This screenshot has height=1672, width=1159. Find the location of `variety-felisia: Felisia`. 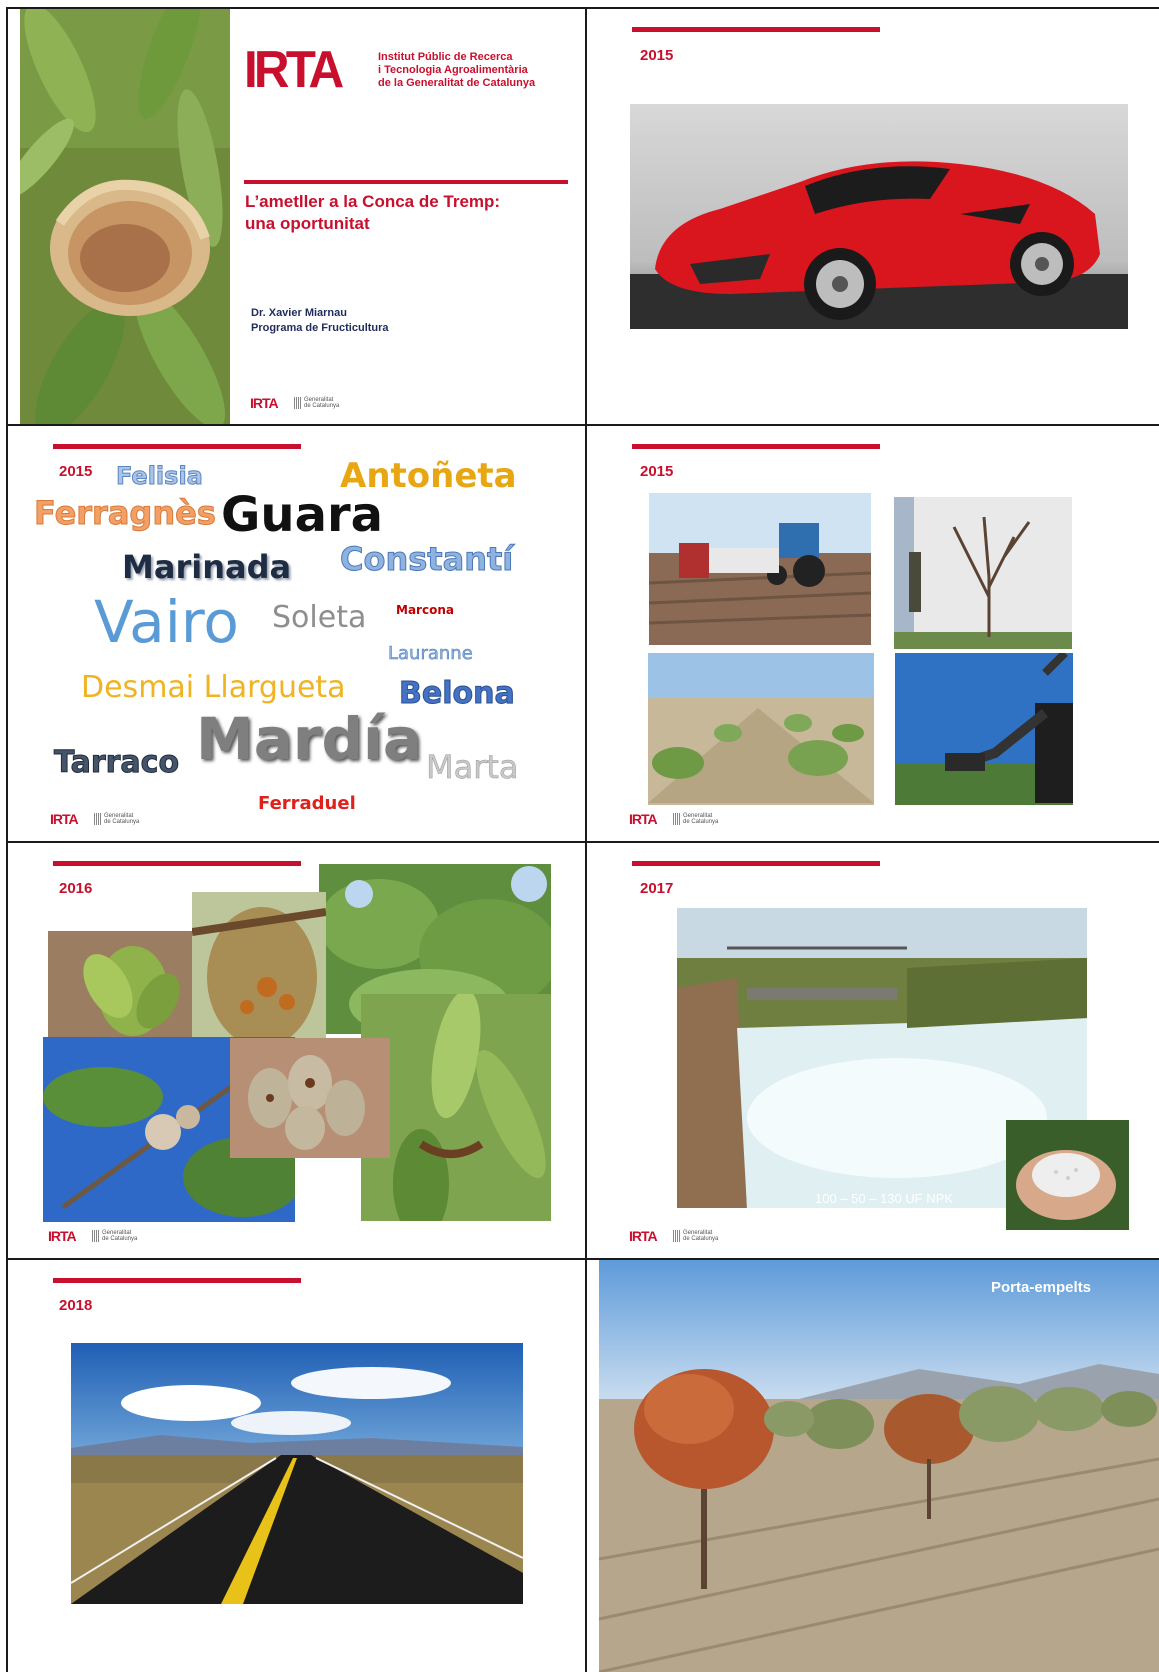

variety-felisia: Felisia is located at coordinates (160, 476).